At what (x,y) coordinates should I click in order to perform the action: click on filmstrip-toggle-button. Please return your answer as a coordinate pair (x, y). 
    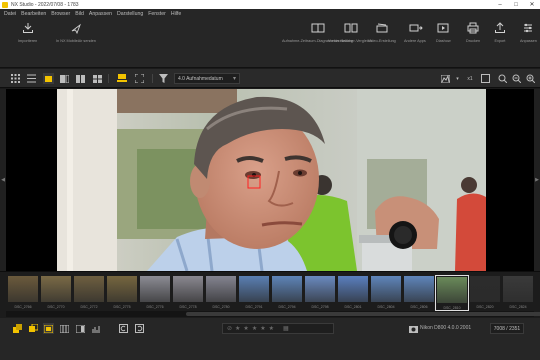
    Looking at the image, I should click on (48, 328).